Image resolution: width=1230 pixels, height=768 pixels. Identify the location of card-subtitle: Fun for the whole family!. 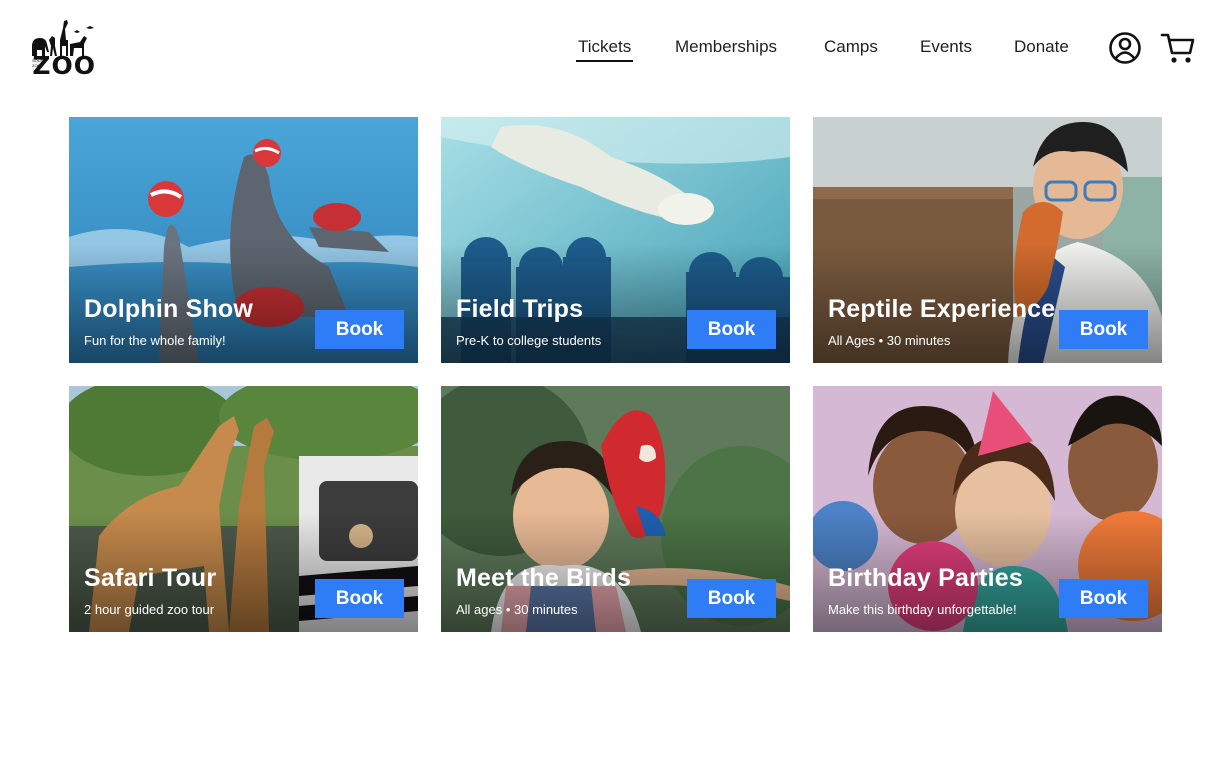
(155, 340).